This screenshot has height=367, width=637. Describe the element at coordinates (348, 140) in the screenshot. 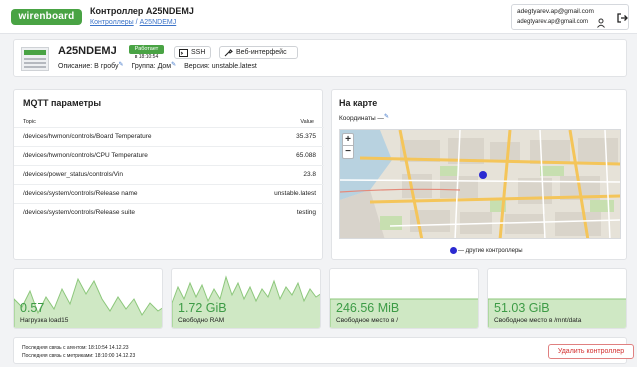

I see `zoom-in-button: +` at that location.